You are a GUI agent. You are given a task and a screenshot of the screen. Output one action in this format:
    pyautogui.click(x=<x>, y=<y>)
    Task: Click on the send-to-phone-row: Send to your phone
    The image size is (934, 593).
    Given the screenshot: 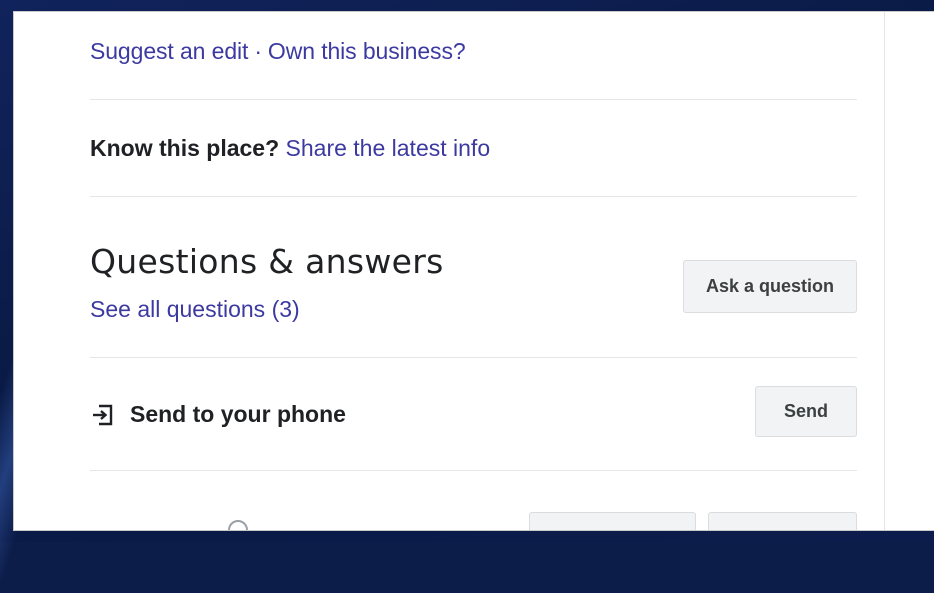 What is the action you would take?
    pyautogui.click(x=218, y=414)
    